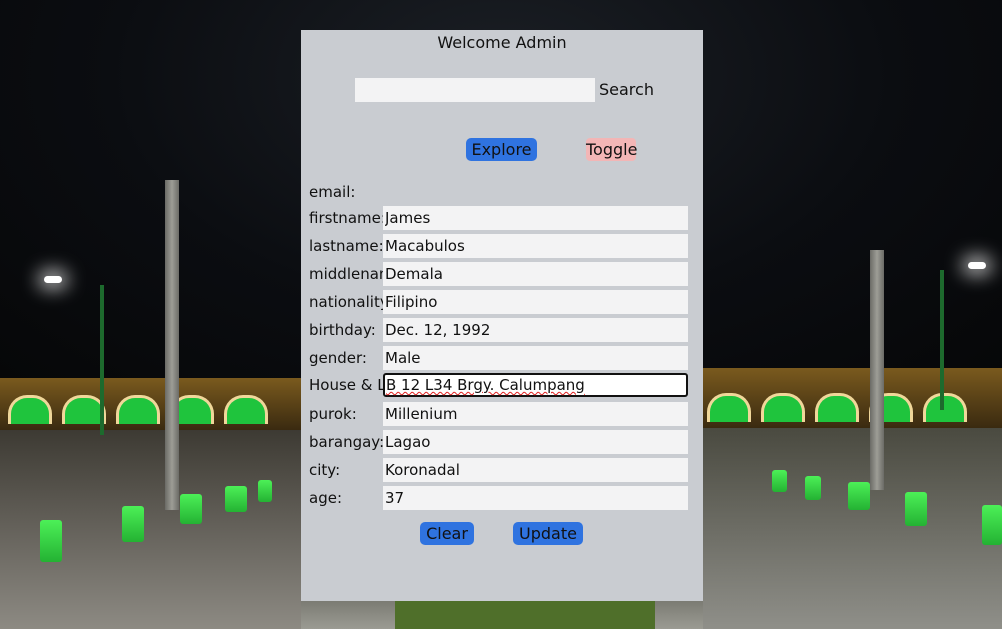 This screenshot has width=1002, height=629. I want to click on purok-field, so click(535, 414).